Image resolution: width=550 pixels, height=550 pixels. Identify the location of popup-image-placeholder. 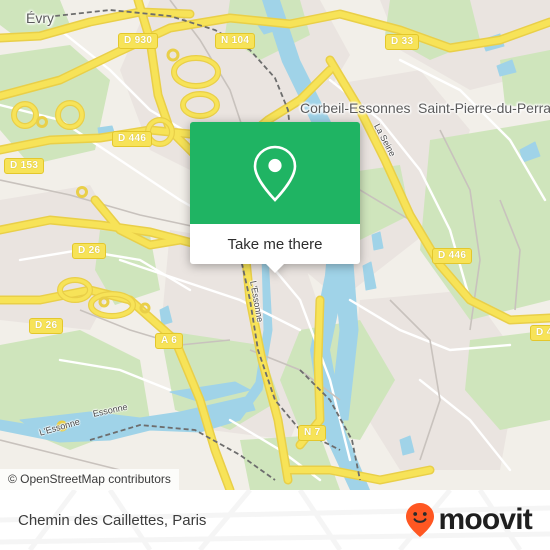
(275, 173).